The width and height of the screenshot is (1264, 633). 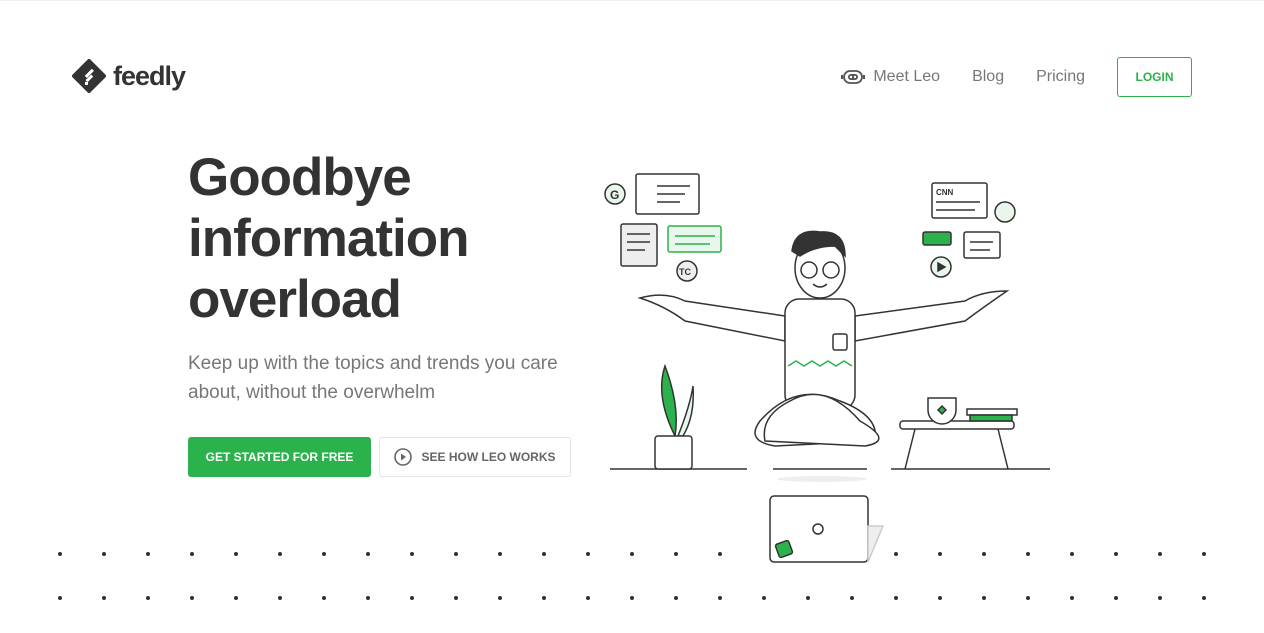 What do you see at coordinates (89, 76) in the screenshot?
I see `feedly-logo-icon` at bounding box center [89, 76].